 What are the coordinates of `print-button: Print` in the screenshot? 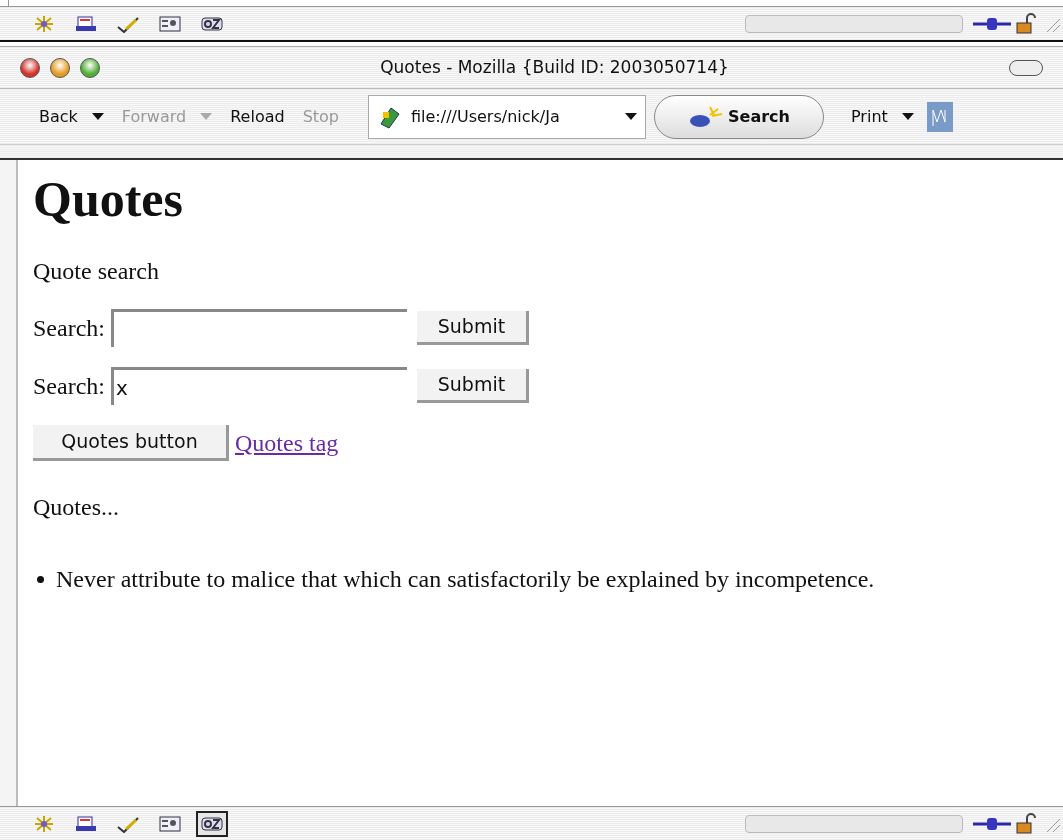 It's located at (882, 116).